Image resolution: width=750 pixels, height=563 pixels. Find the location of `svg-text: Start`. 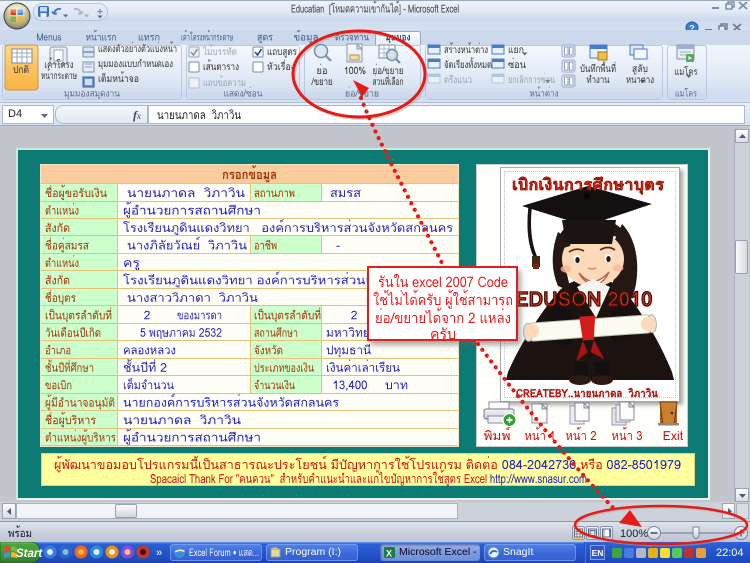

svg-text: Start is located at coordinates (29, 554).